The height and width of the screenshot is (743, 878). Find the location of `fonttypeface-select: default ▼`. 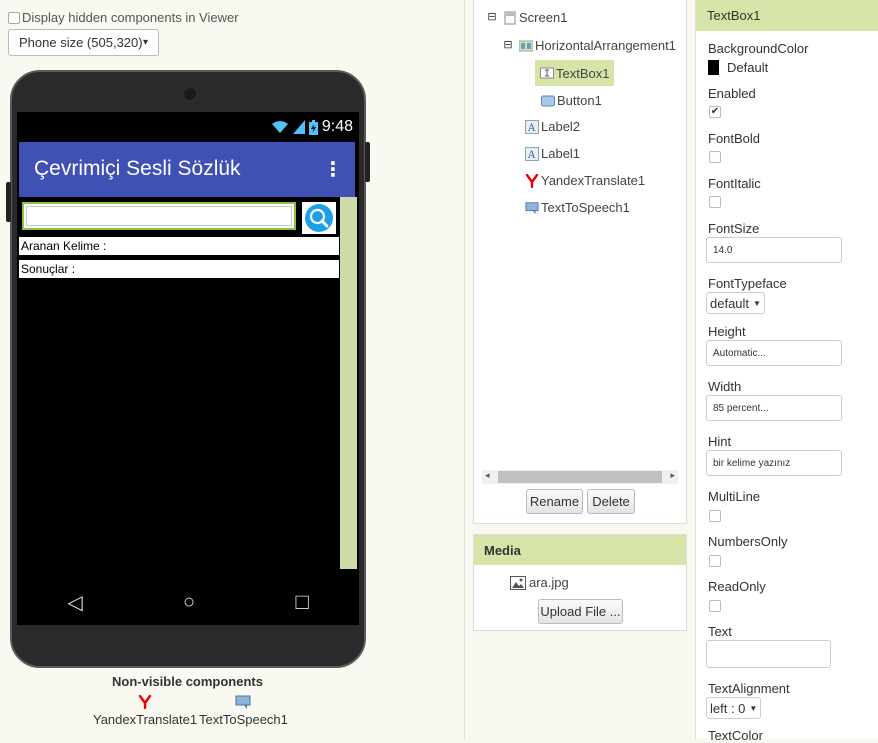

fonttypeface-select: default ▼ is located at coordinates (735, 303).